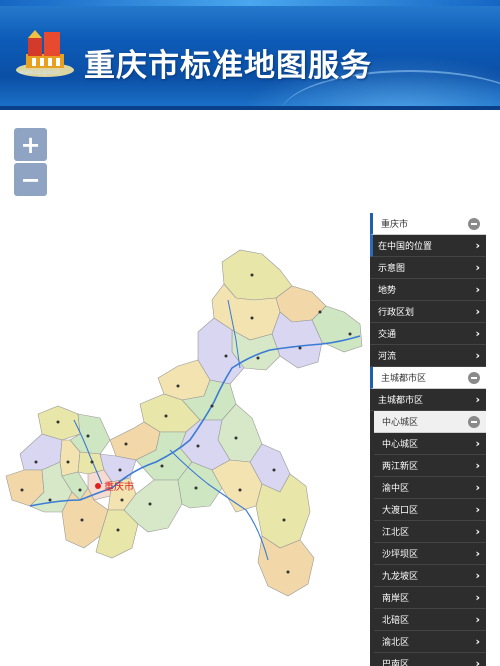 Image resolution: width=500 pixels, height=666 pixels. What do you see at coordinates (396, 663) in the screenshot?
I see `sub-item-label: 巴南区` at bounding box center [396, 663].